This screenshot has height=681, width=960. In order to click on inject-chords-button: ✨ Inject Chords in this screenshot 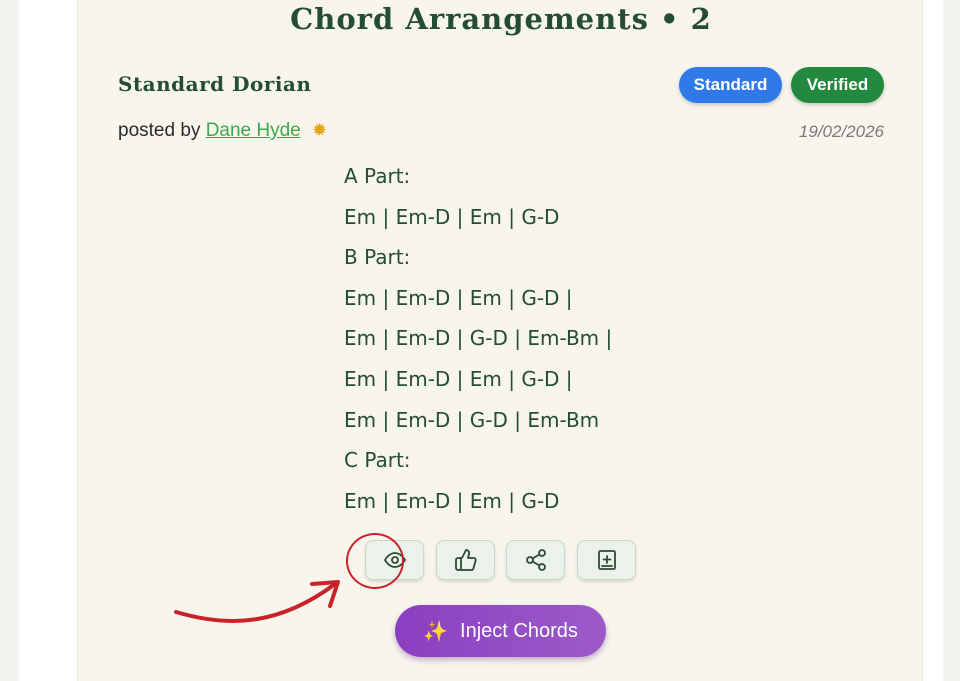, I will do `click(500, 631)`.